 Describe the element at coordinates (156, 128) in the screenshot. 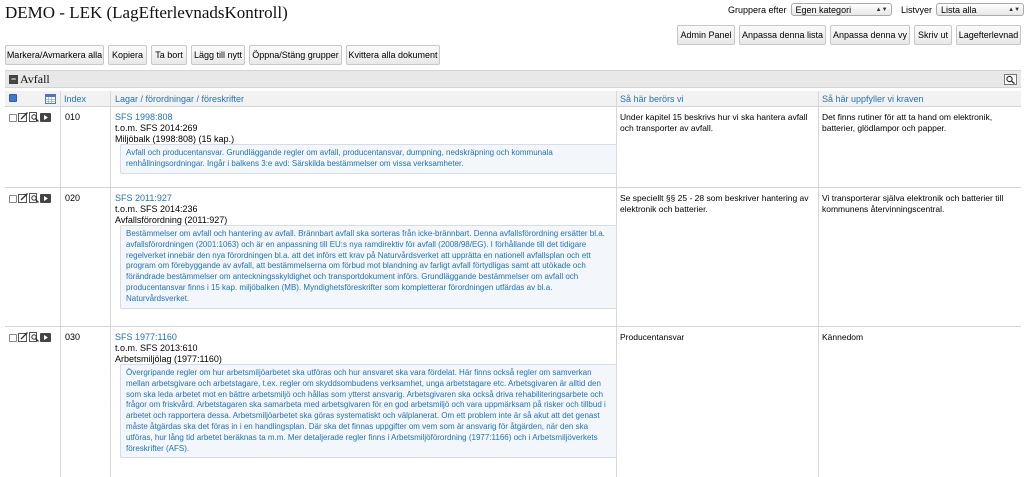

I see `law-amendment: t.o.m. SFS 2014:269` at that location.